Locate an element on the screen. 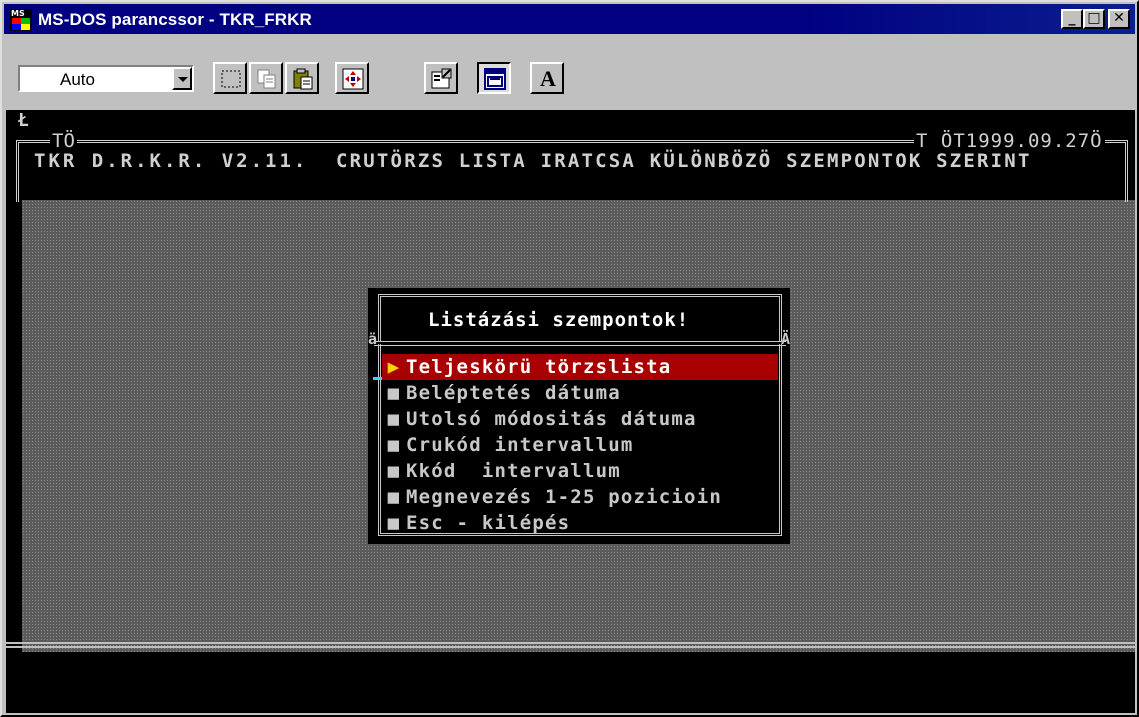 This screenshot has height=717, width=1139. close-icon: ✕ is located at coordinates (1119, 19).